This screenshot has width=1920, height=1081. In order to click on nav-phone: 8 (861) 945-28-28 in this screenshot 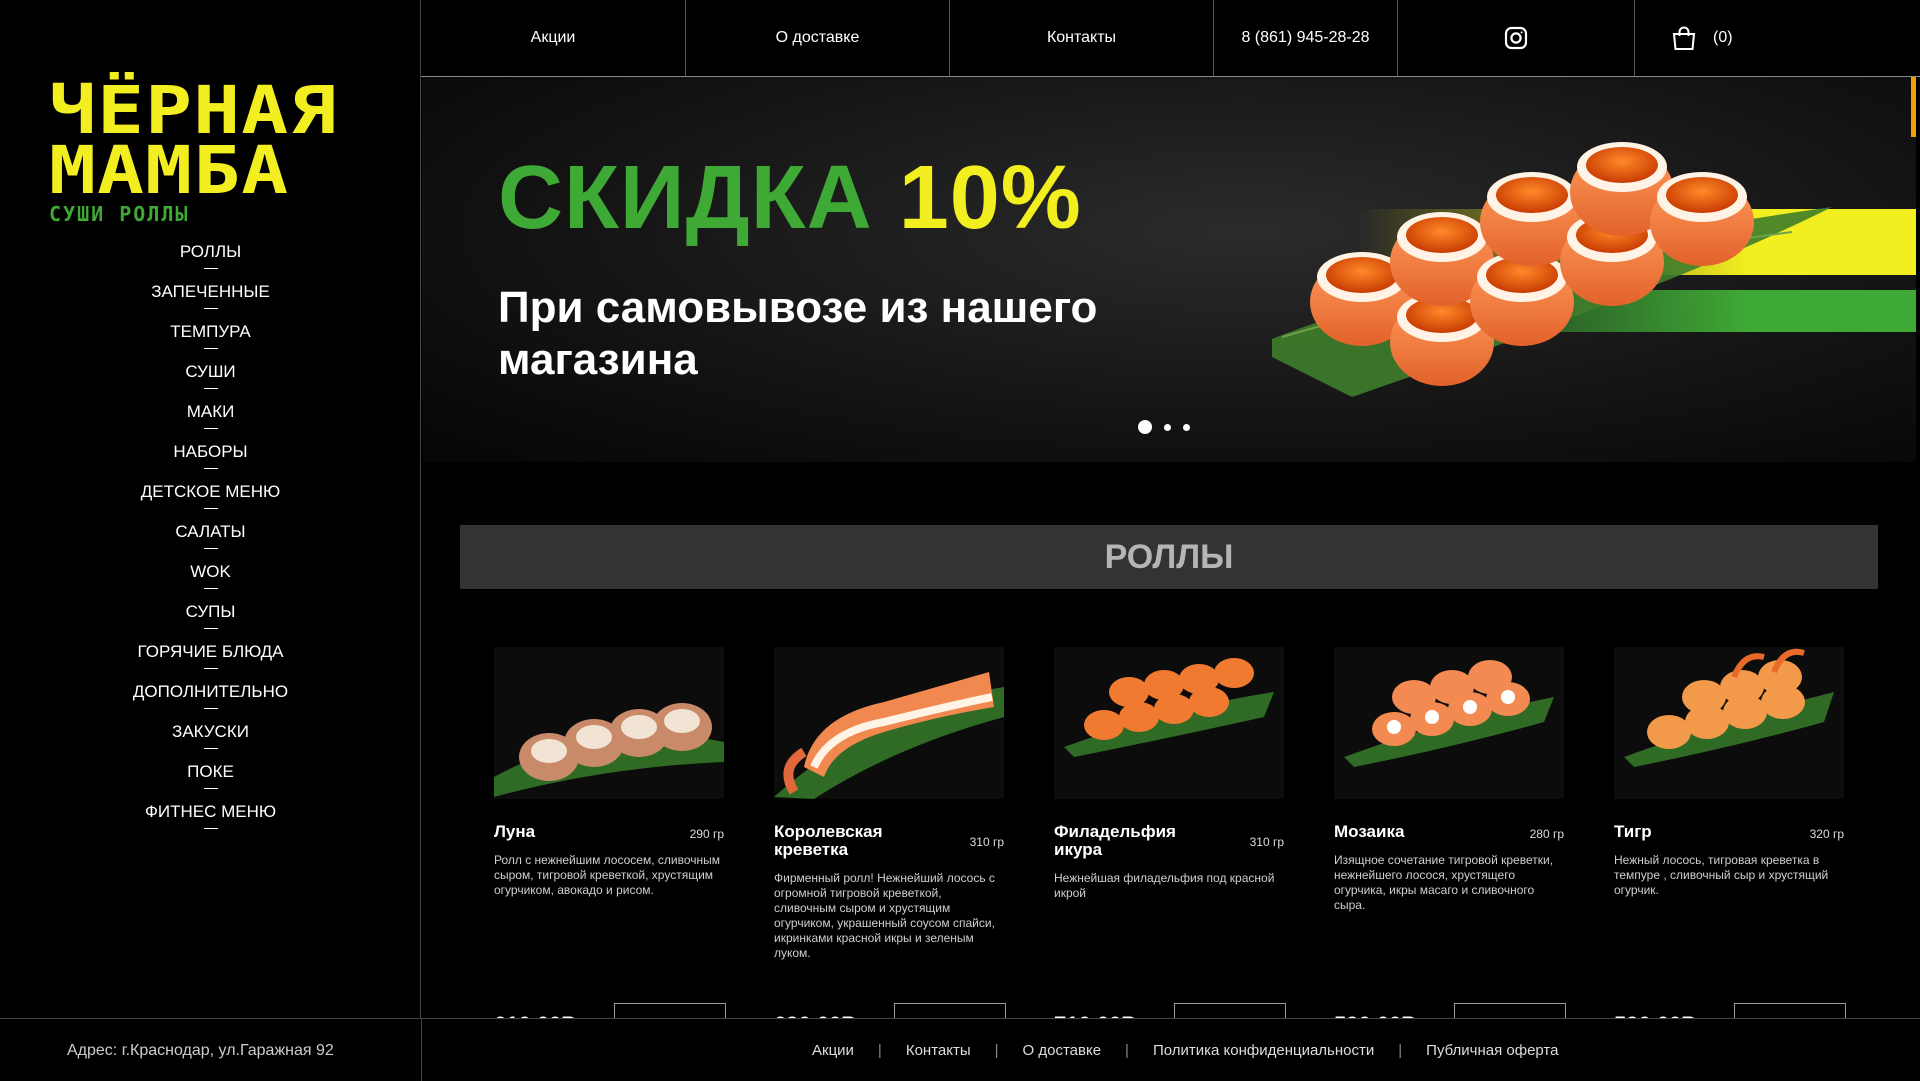, I will do `click(1306, 38)`.